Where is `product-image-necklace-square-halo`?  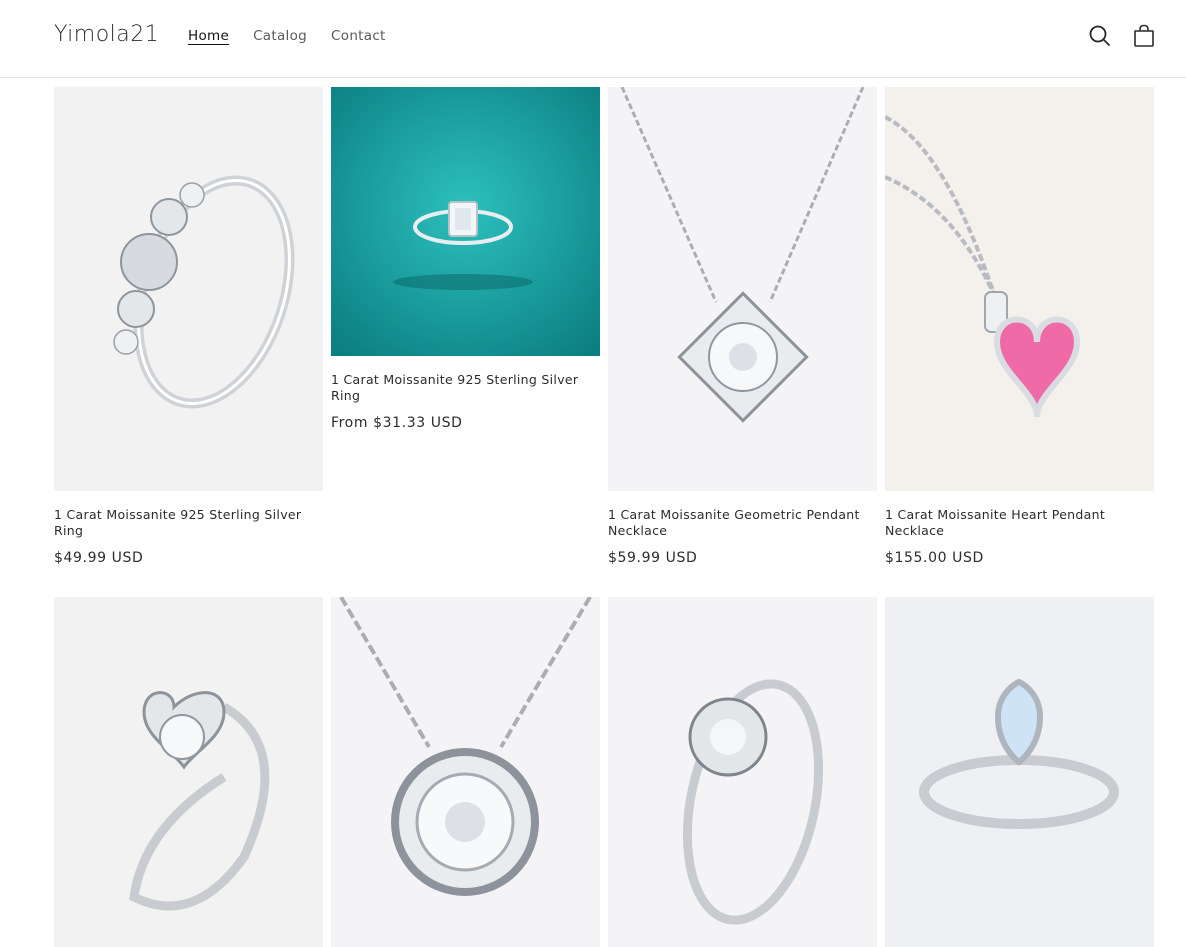 product-image-necklace-square-halo is located at coordinates (742, 289).